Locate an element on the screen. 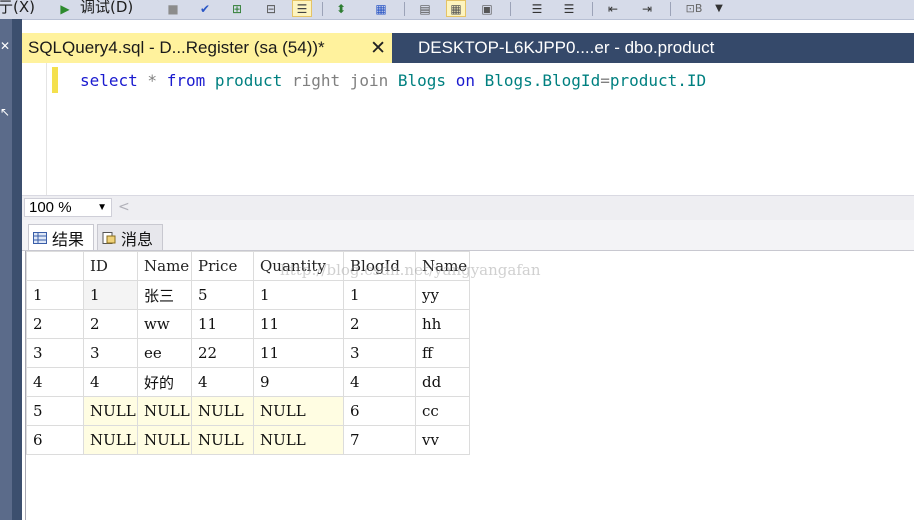 This screenshot has width=914, height=520. col-header-id: ID is located at coordinates (110, 266).